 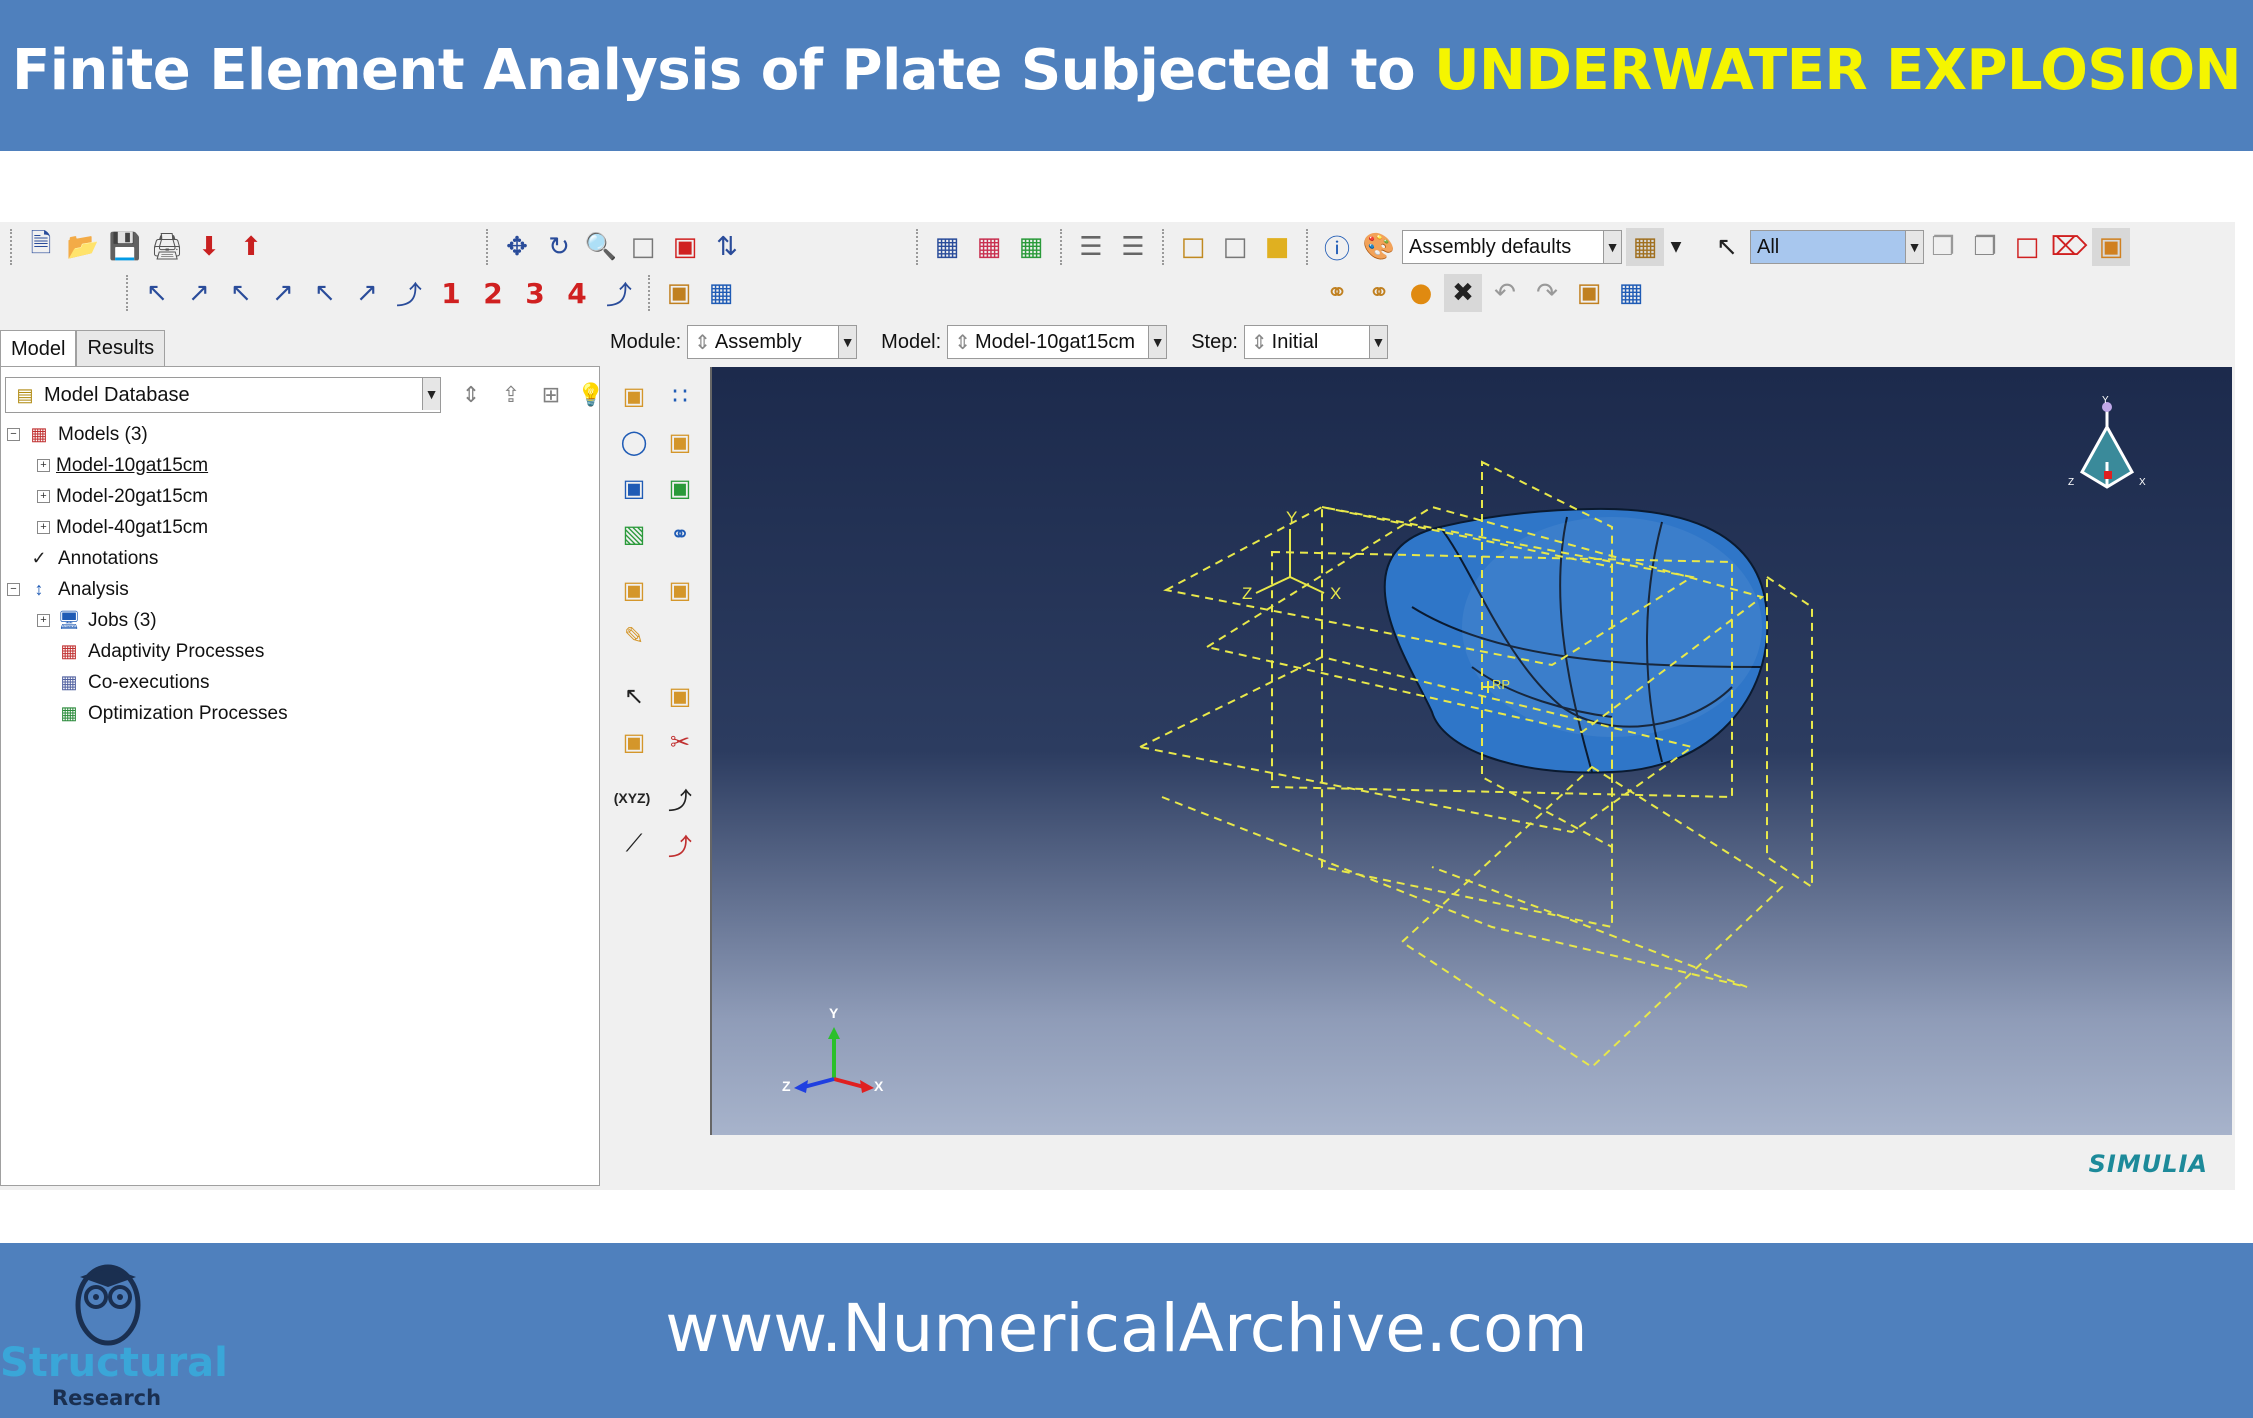 What do you see at coordinates (685, 247) in the screenshot?
I see `auto-fit-icon: ▣` at bounding box center [685, 247].